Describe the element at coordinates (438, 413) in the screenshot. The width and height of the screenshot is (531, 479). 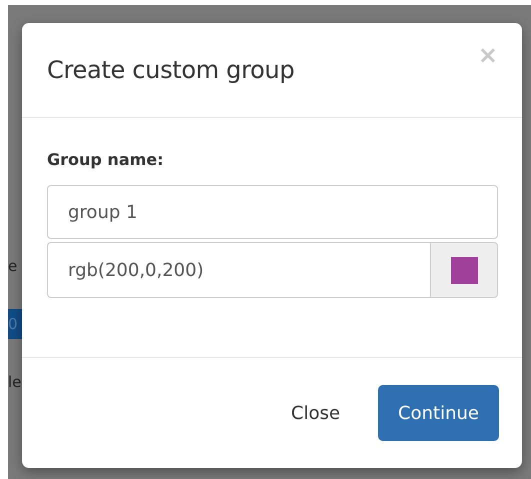
I see `continue-button: Continue` at that location.